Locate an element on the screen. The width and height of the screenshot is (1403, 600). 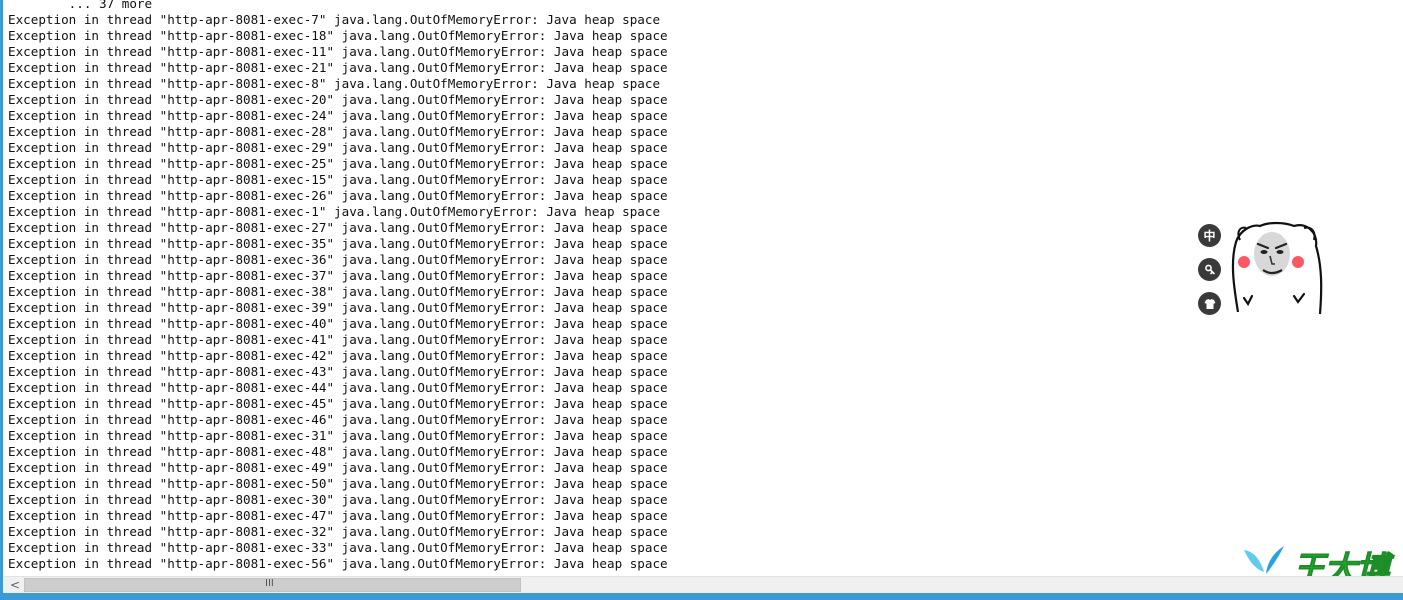
scroll-left-button: < is located at coordinates (15, 585).